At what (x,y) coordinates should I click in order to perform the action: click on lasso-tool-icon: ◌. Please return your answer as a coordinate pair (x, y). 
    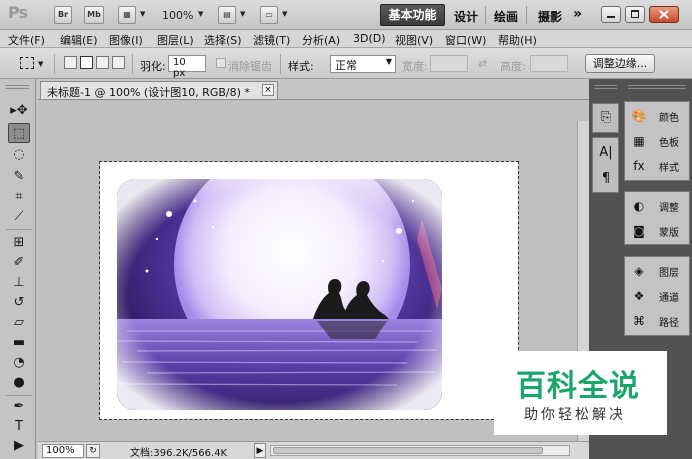
    Looking at the image, I should click on (19, 155).